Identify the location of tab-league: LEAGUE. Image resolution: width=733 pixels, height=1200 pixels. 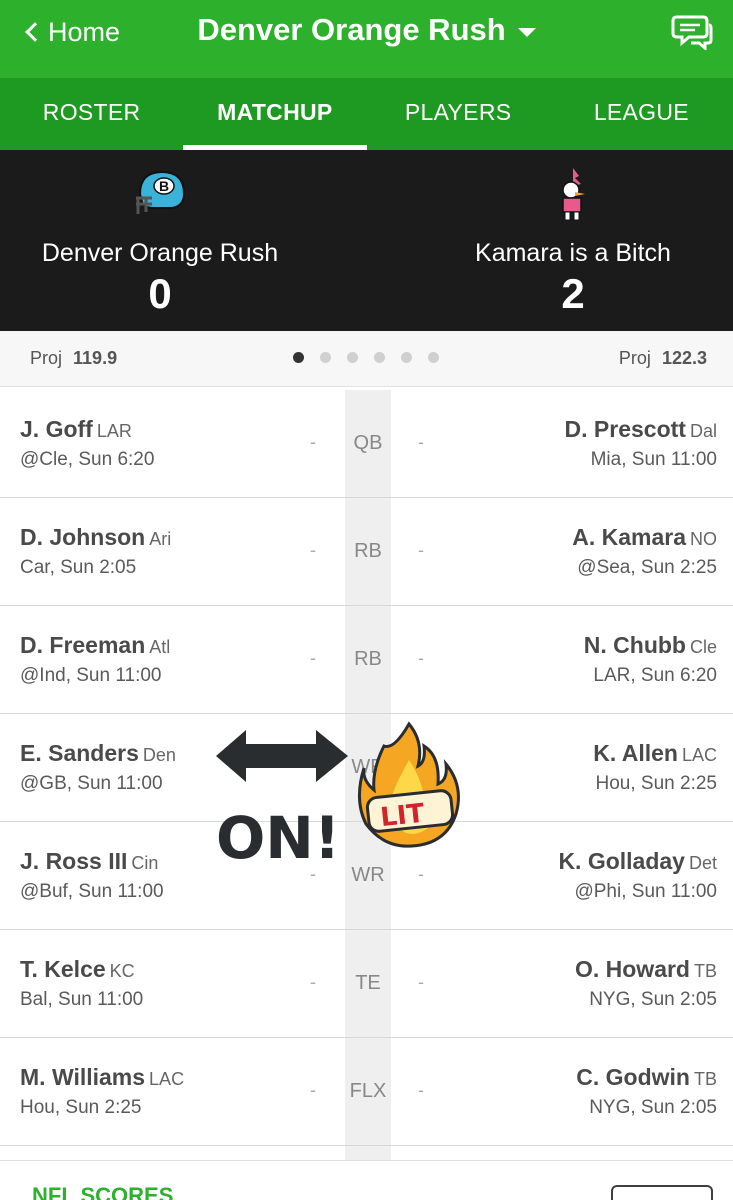
(641, 114).